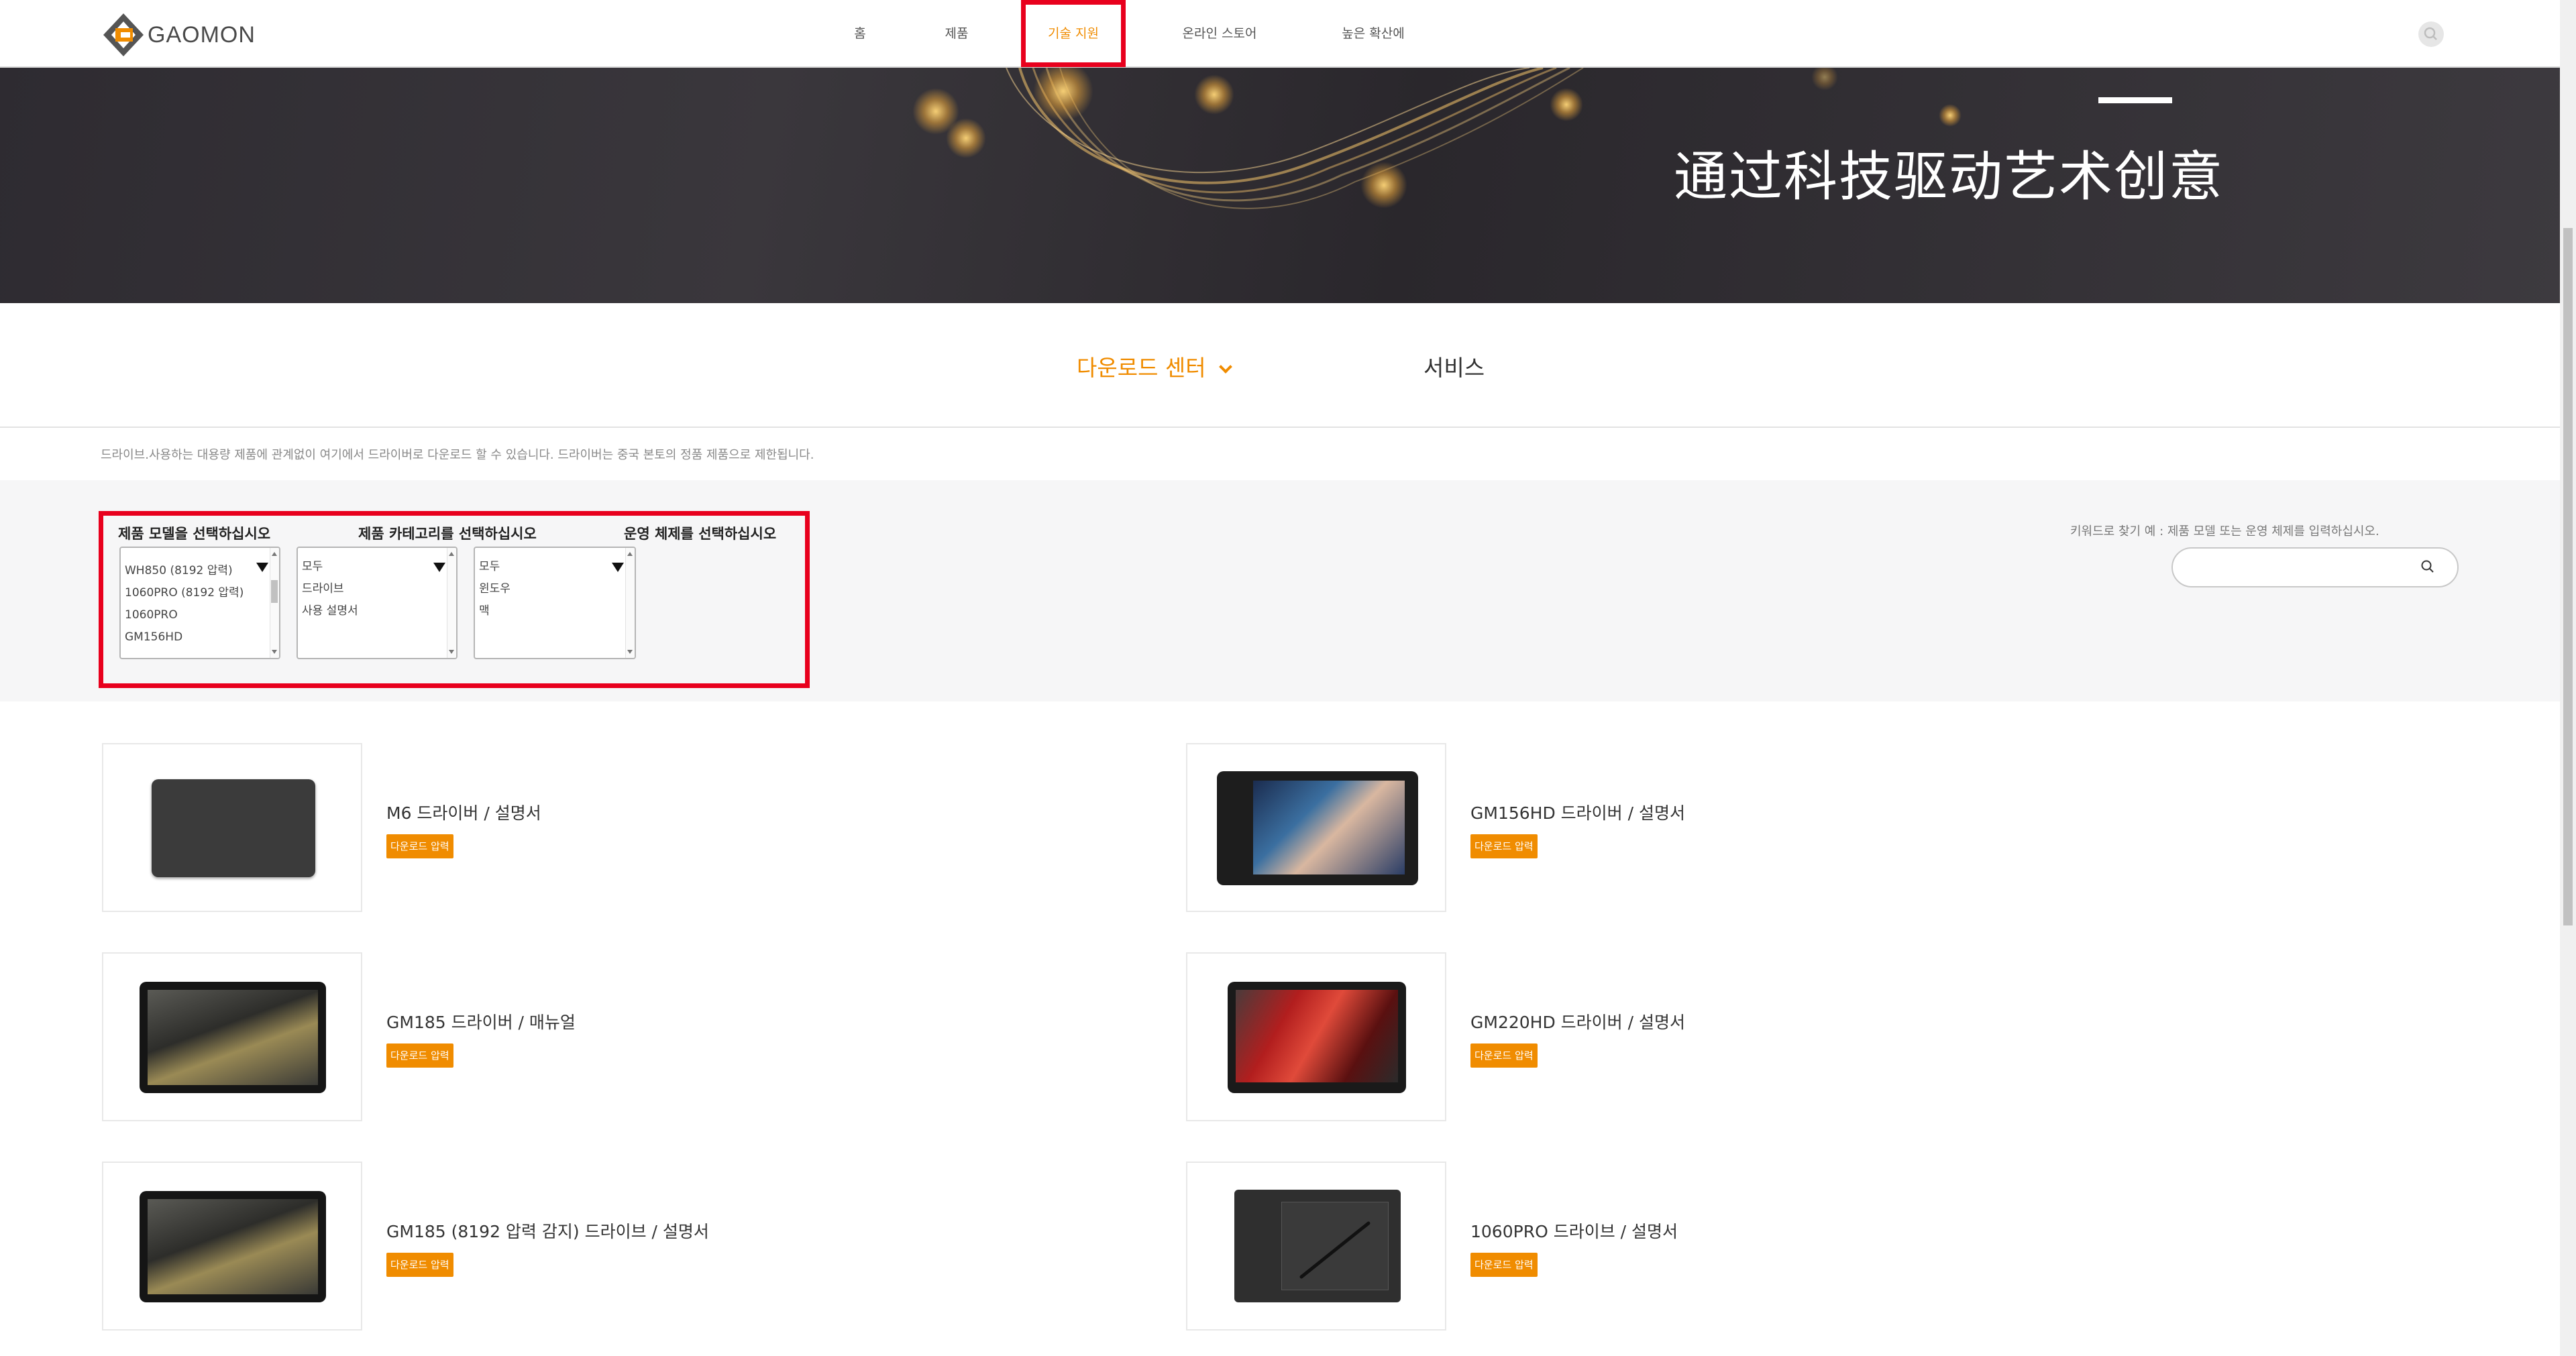 The image size is (2576, 1356). I want to click on tab-download-center: 다운로드 센터, so click(1154, 366).